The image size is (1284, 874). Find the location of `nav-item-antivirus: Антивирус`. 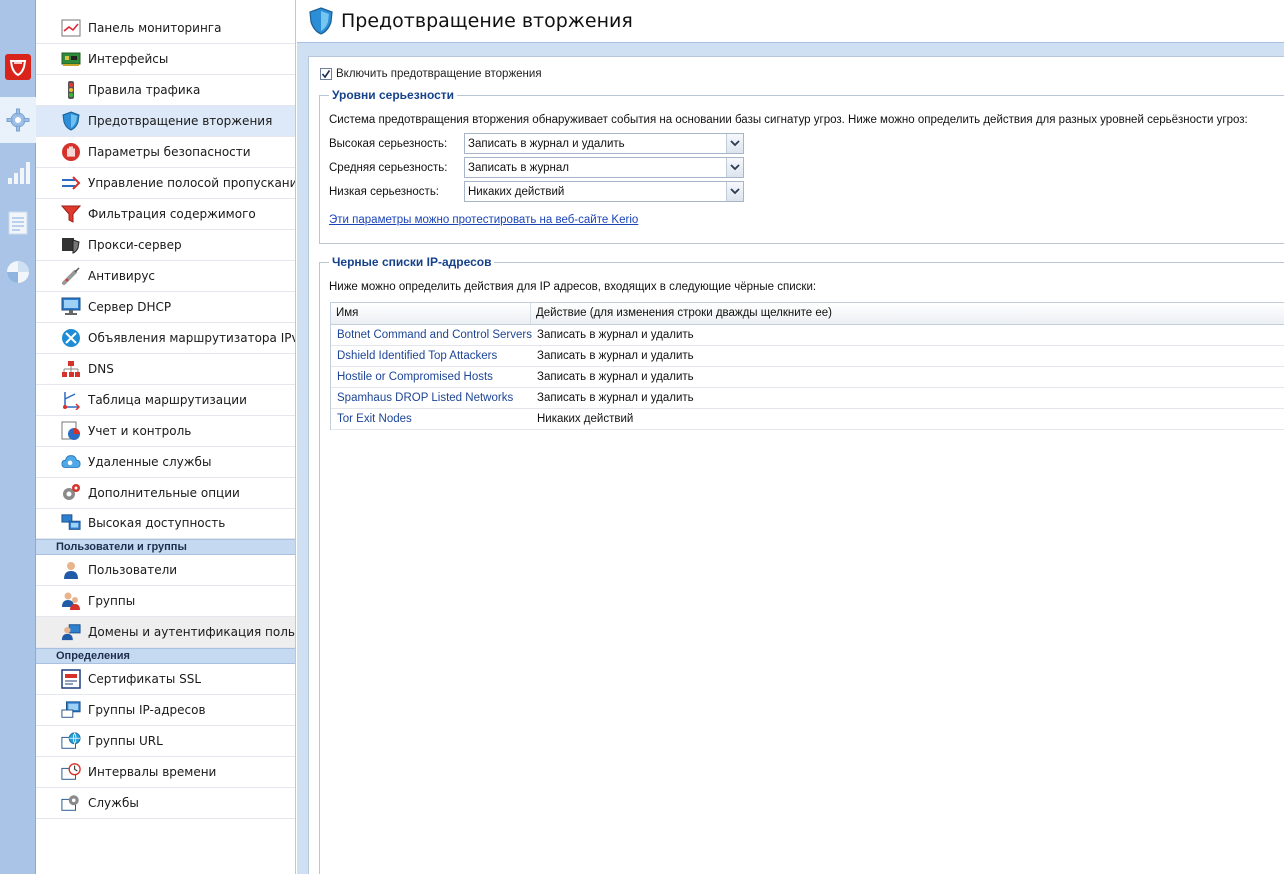

nav-item-antivirus: Антивирус is located at coordinates (165, 276).